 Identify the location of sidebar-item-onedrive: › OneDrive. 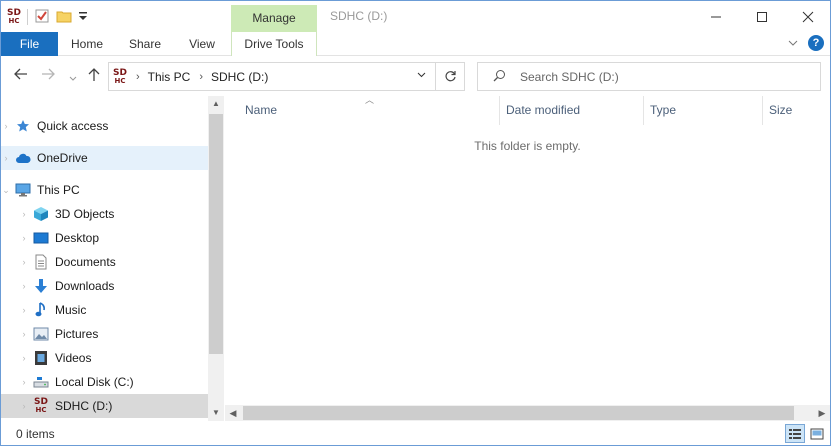
(104, 158).